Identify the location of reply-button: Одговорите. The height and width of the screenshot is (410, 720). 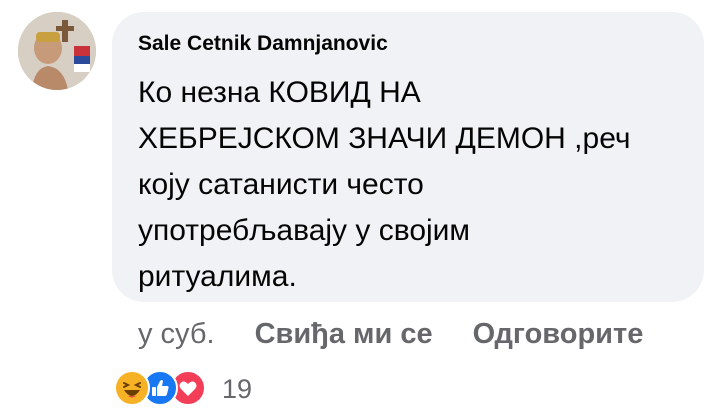
(558, 334).